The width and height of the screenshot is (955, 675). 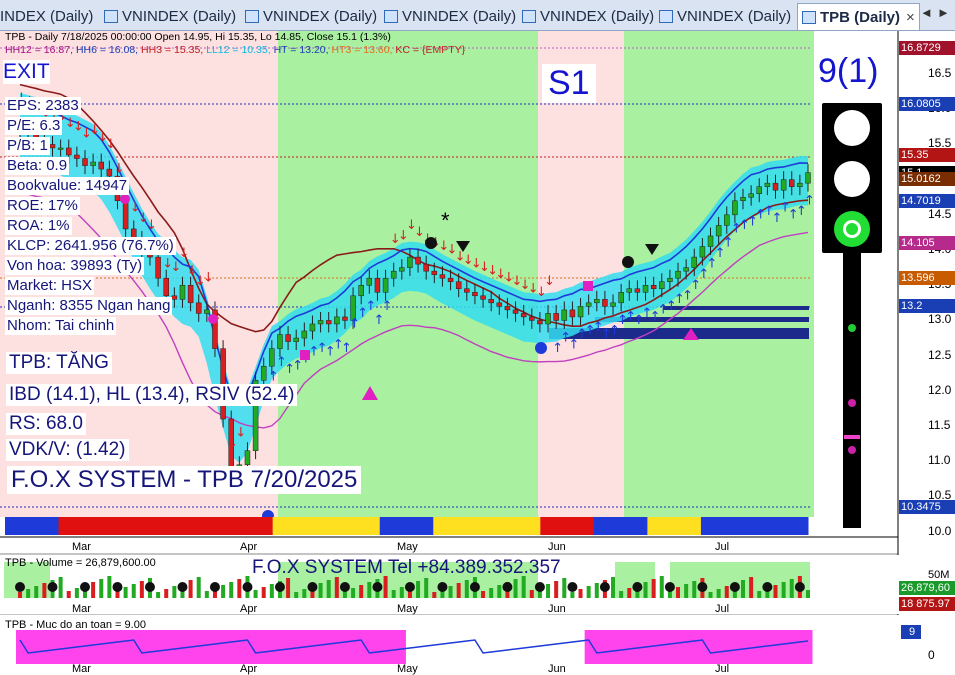 What do you see at coordinates (725, 16) in the screenshot?
I see `tab-vnindex-5: VNINDEX (Daily)` at bounding box center [725, 16].